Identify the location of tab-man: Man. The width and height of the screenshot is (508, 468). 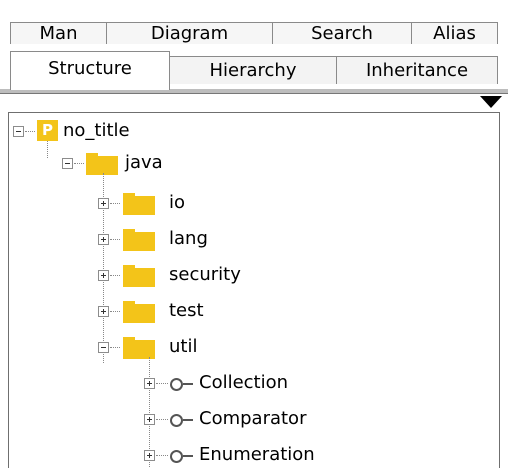
(58, 33).